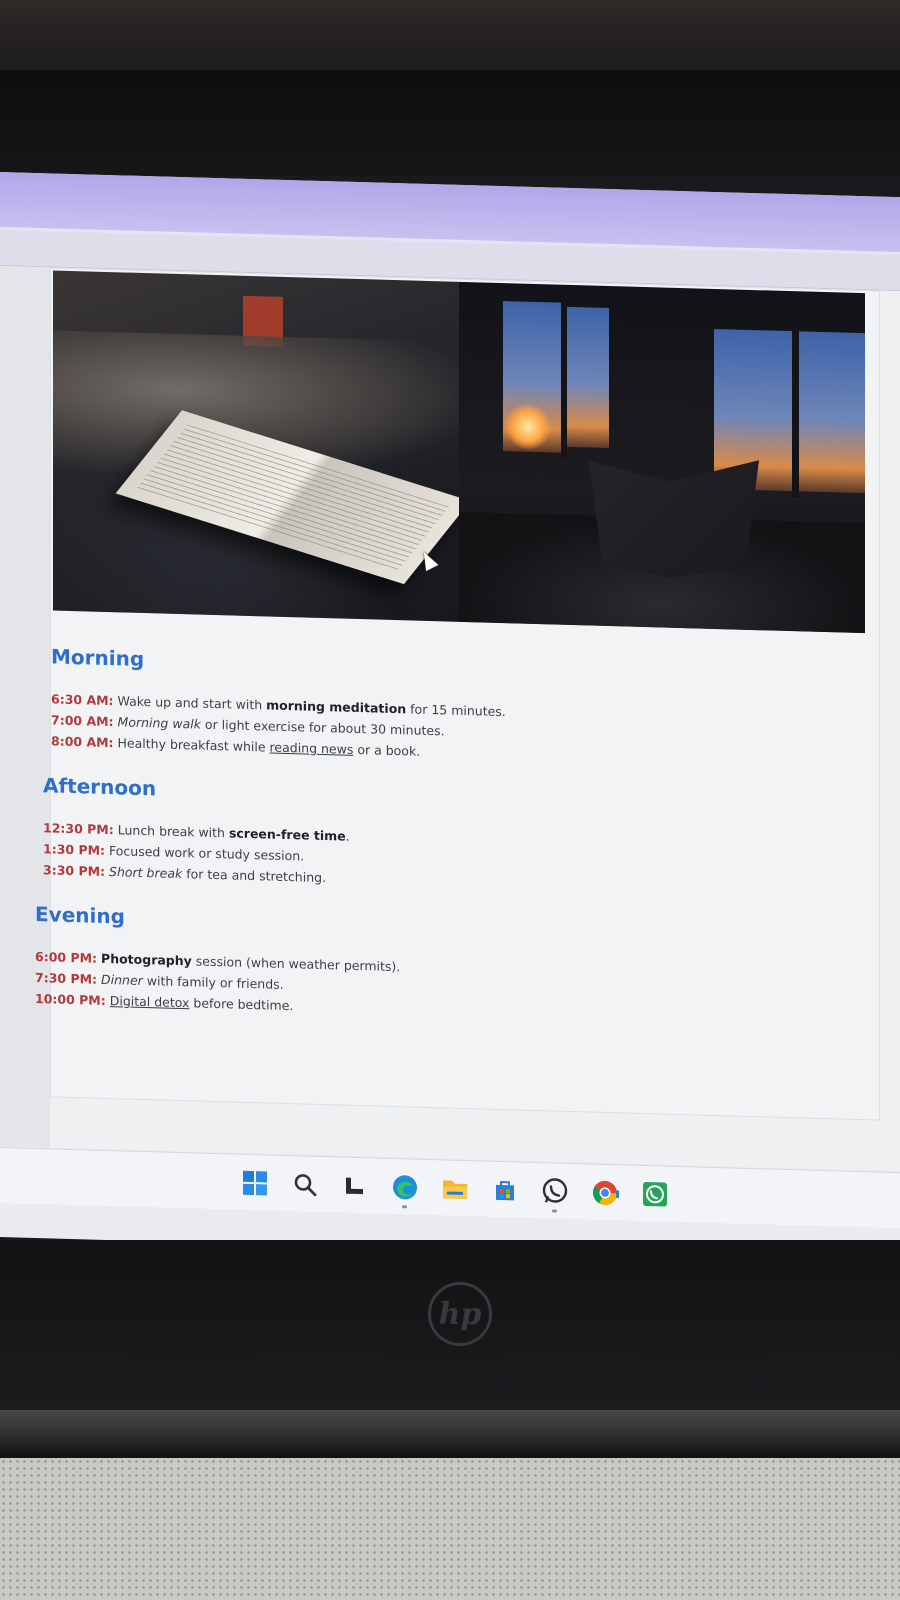 The width and height of the screenshot is (900, 1600). I want to click on entry-text: Healthy breakfast while, so click(191, 745).